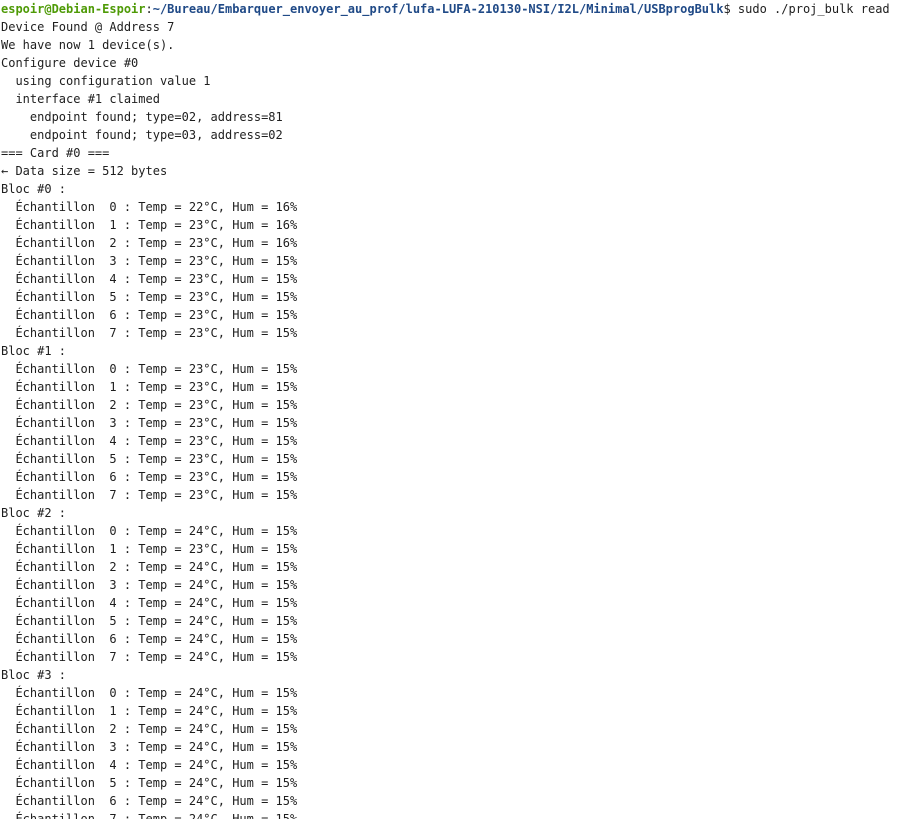  I want to click on prompt-user-host: espoir@Debian-Espoir, so click(73, 9).